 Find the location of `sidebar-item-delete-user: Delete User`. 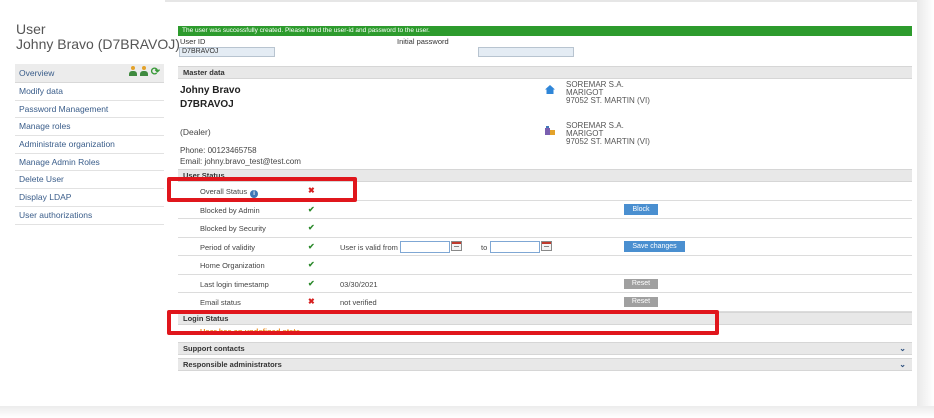

sidebar-item-delete-user: Delete User is located at coordinates (89, 180).